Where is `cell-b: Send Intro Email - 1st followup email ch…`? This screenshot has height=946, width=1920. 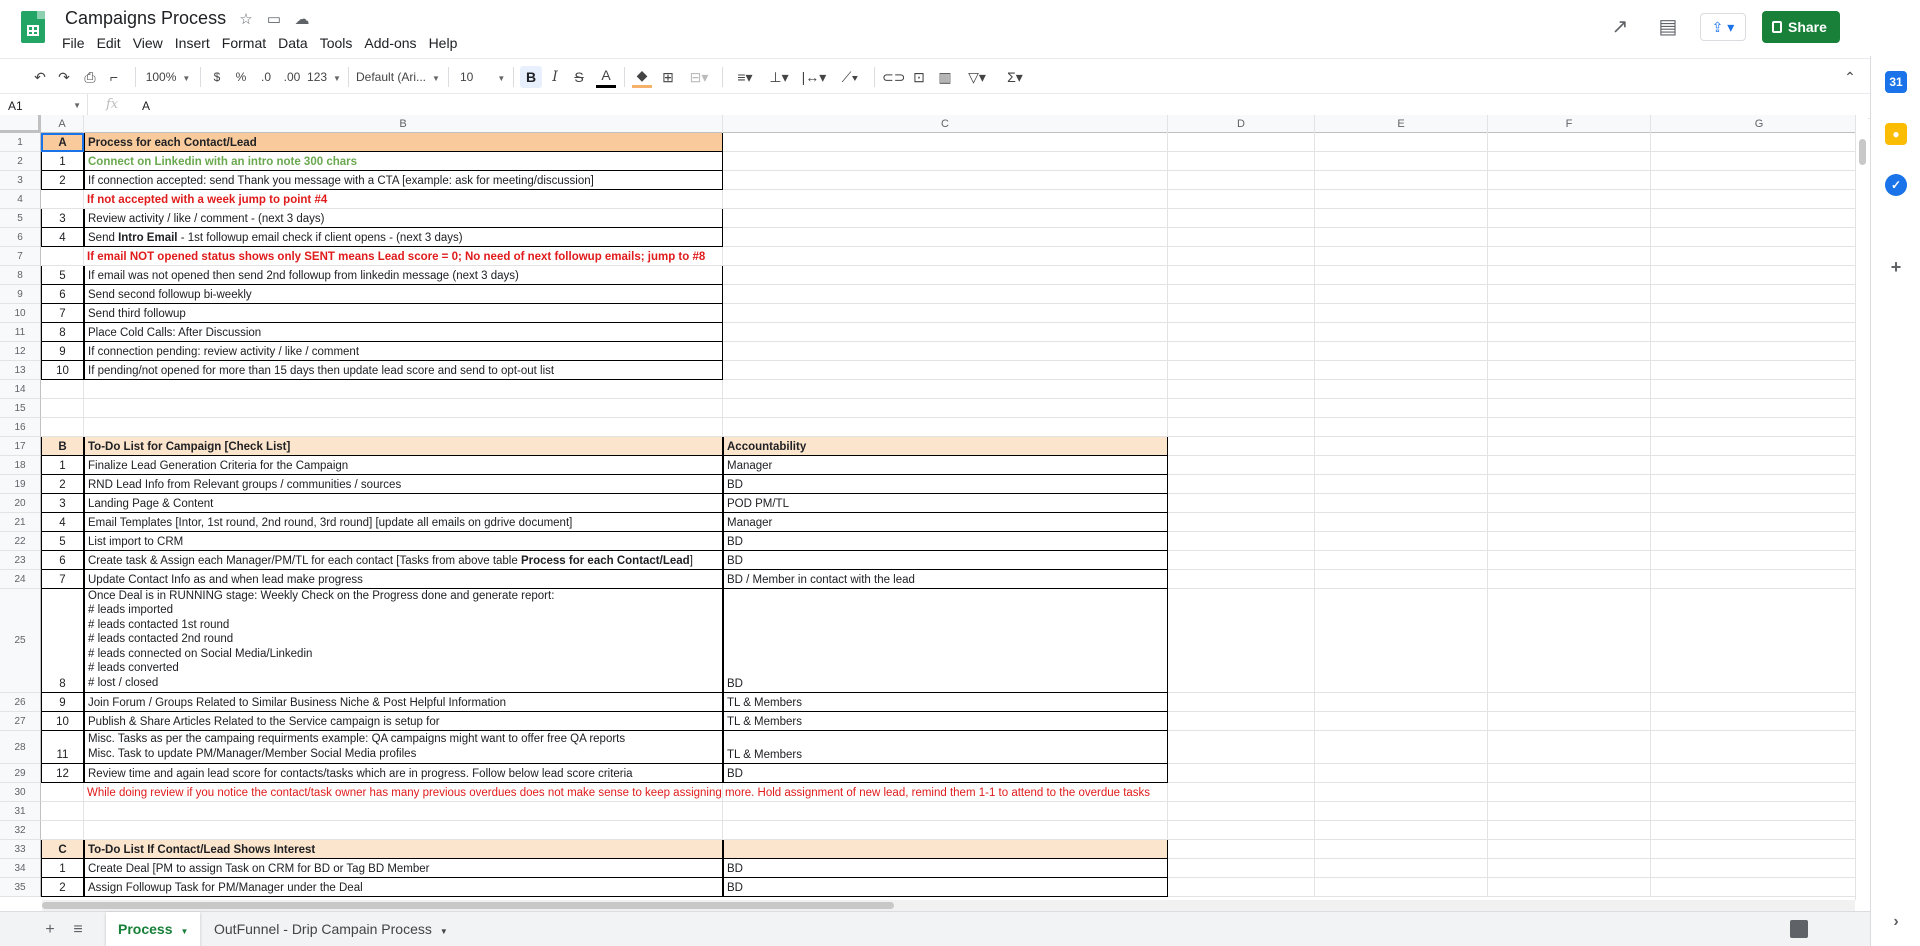
cell-b: Send Intro Email - 1st followup email ch… is located at coordinates (403, 237).